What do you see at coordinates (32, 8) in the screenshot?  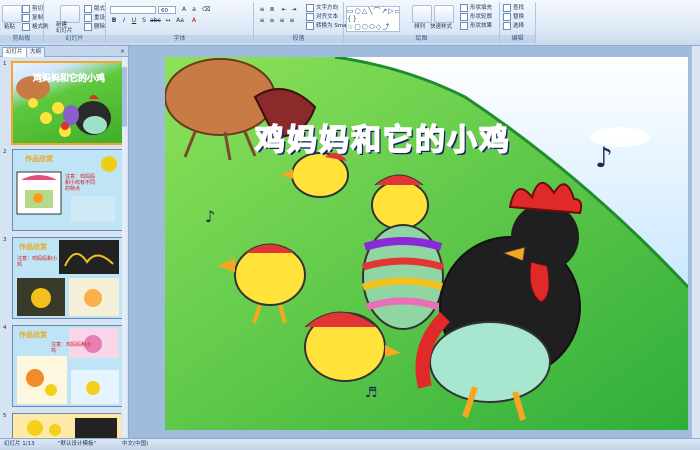 I see `cut-button: 剪切` at bounding box center [32, 8].